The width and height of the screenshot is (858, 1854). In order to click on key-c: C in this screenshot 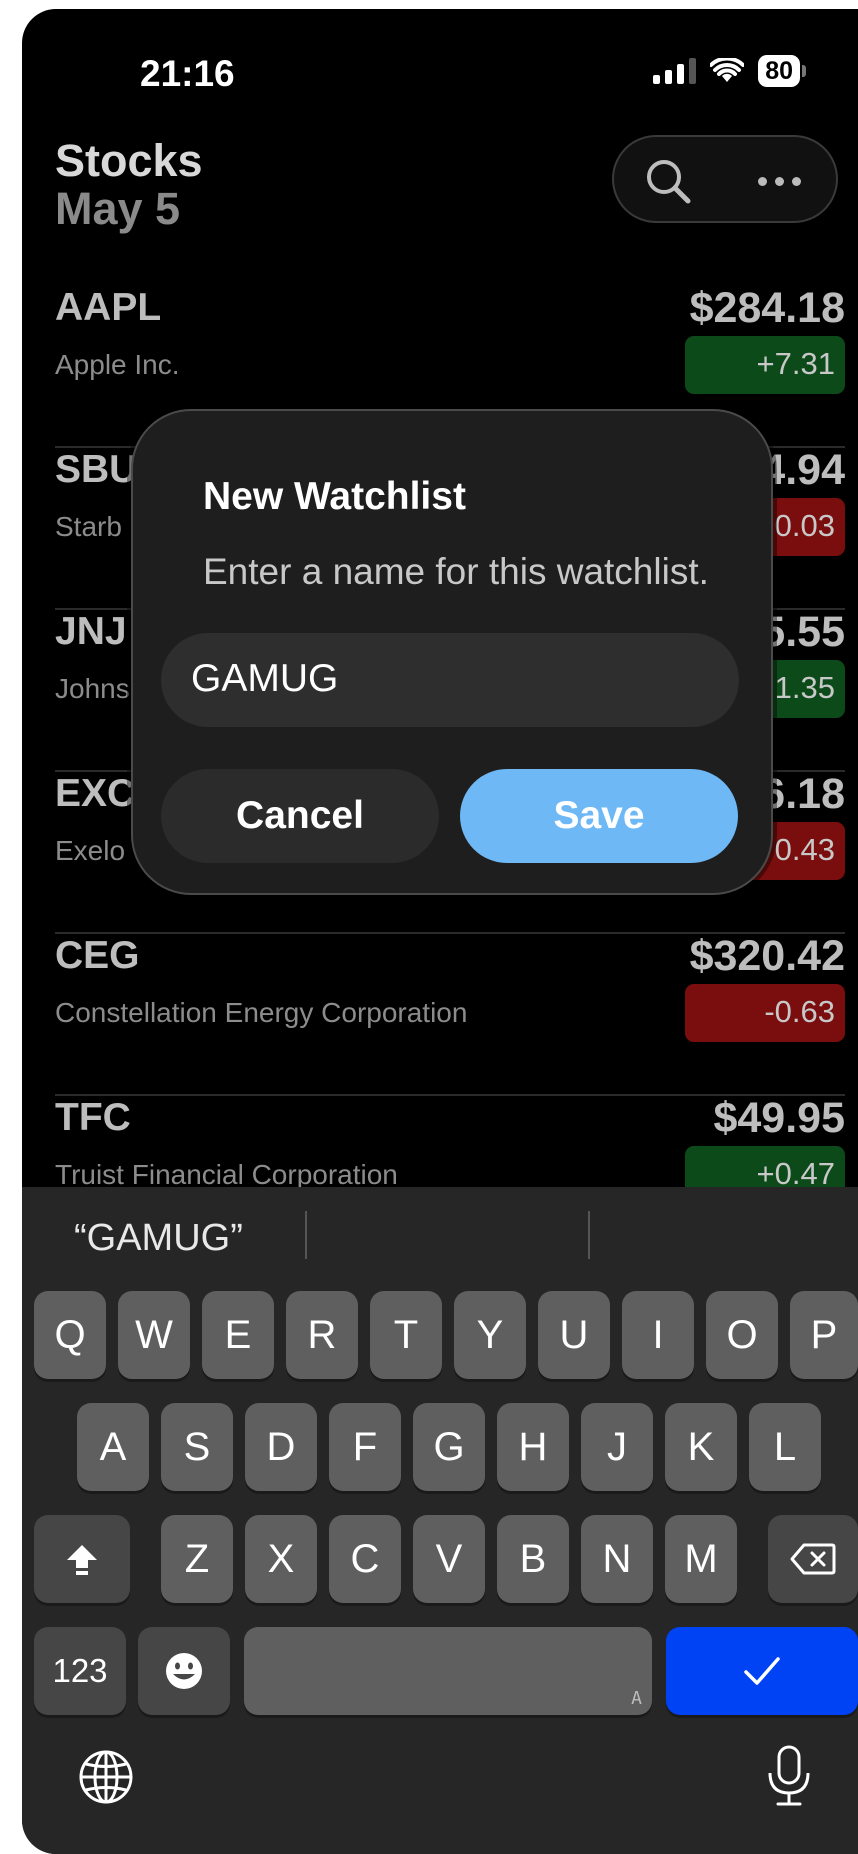, I will do `click(365, 1559)`.